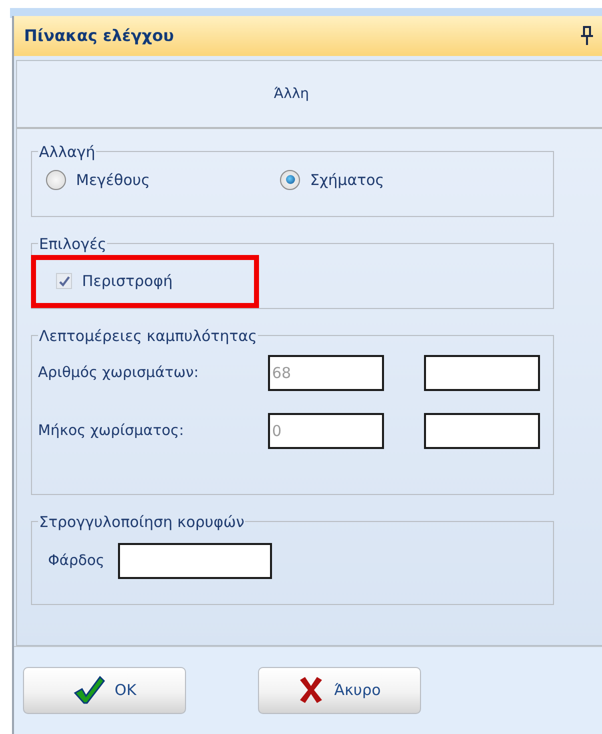 The width and height of the screenshot is (602, 734). I want to click on radio-label: Μεγέθους, so click(113, 179).